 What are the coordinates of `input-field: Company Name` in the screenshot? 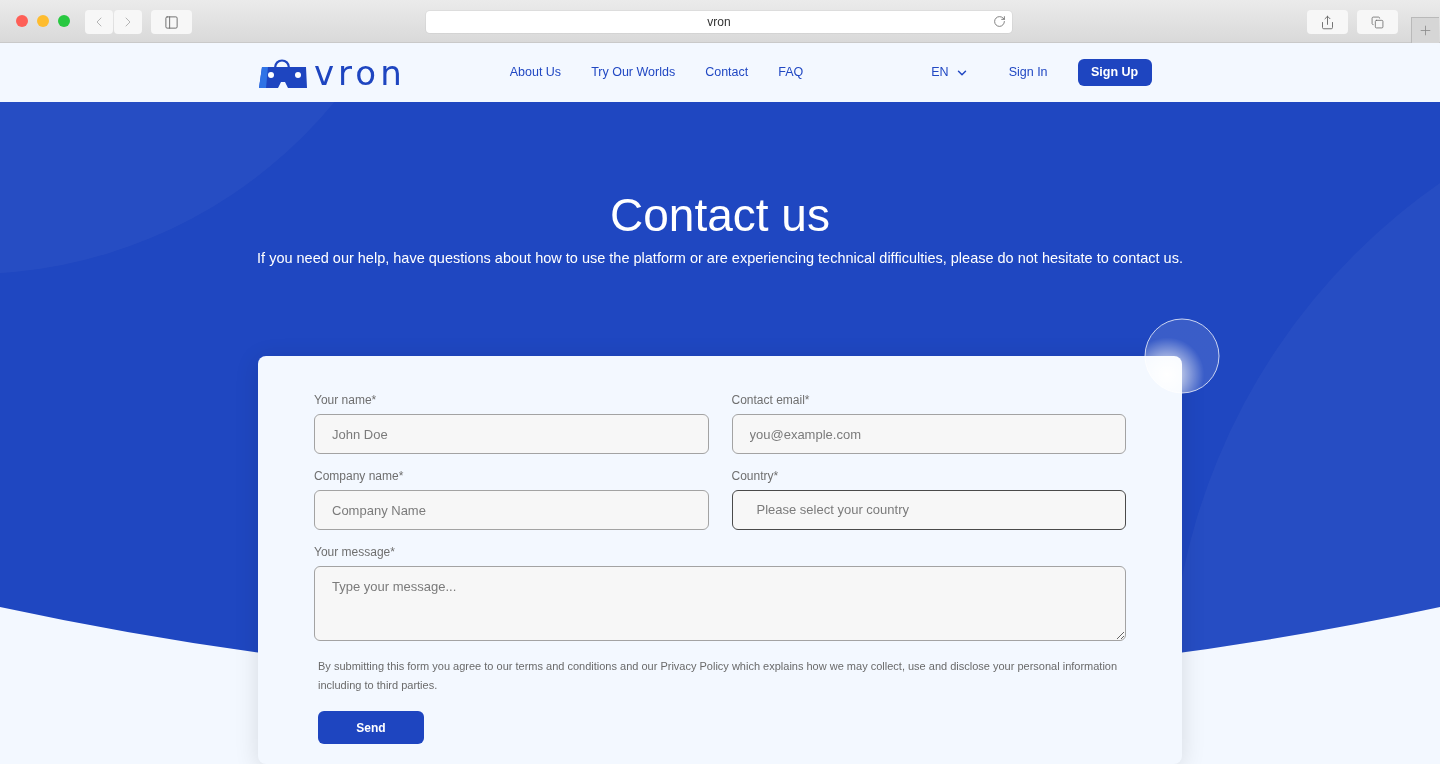 It's located at (511, 510).